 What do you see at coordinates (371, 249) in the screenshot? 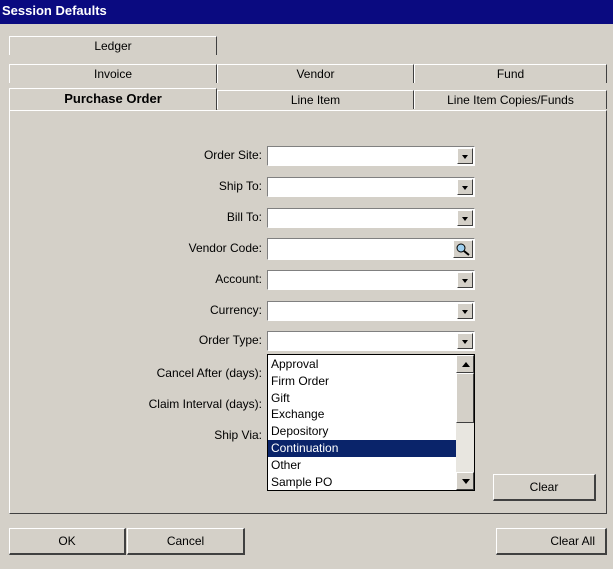
I see `vendor-code-field` at bounding box center [371, 249].